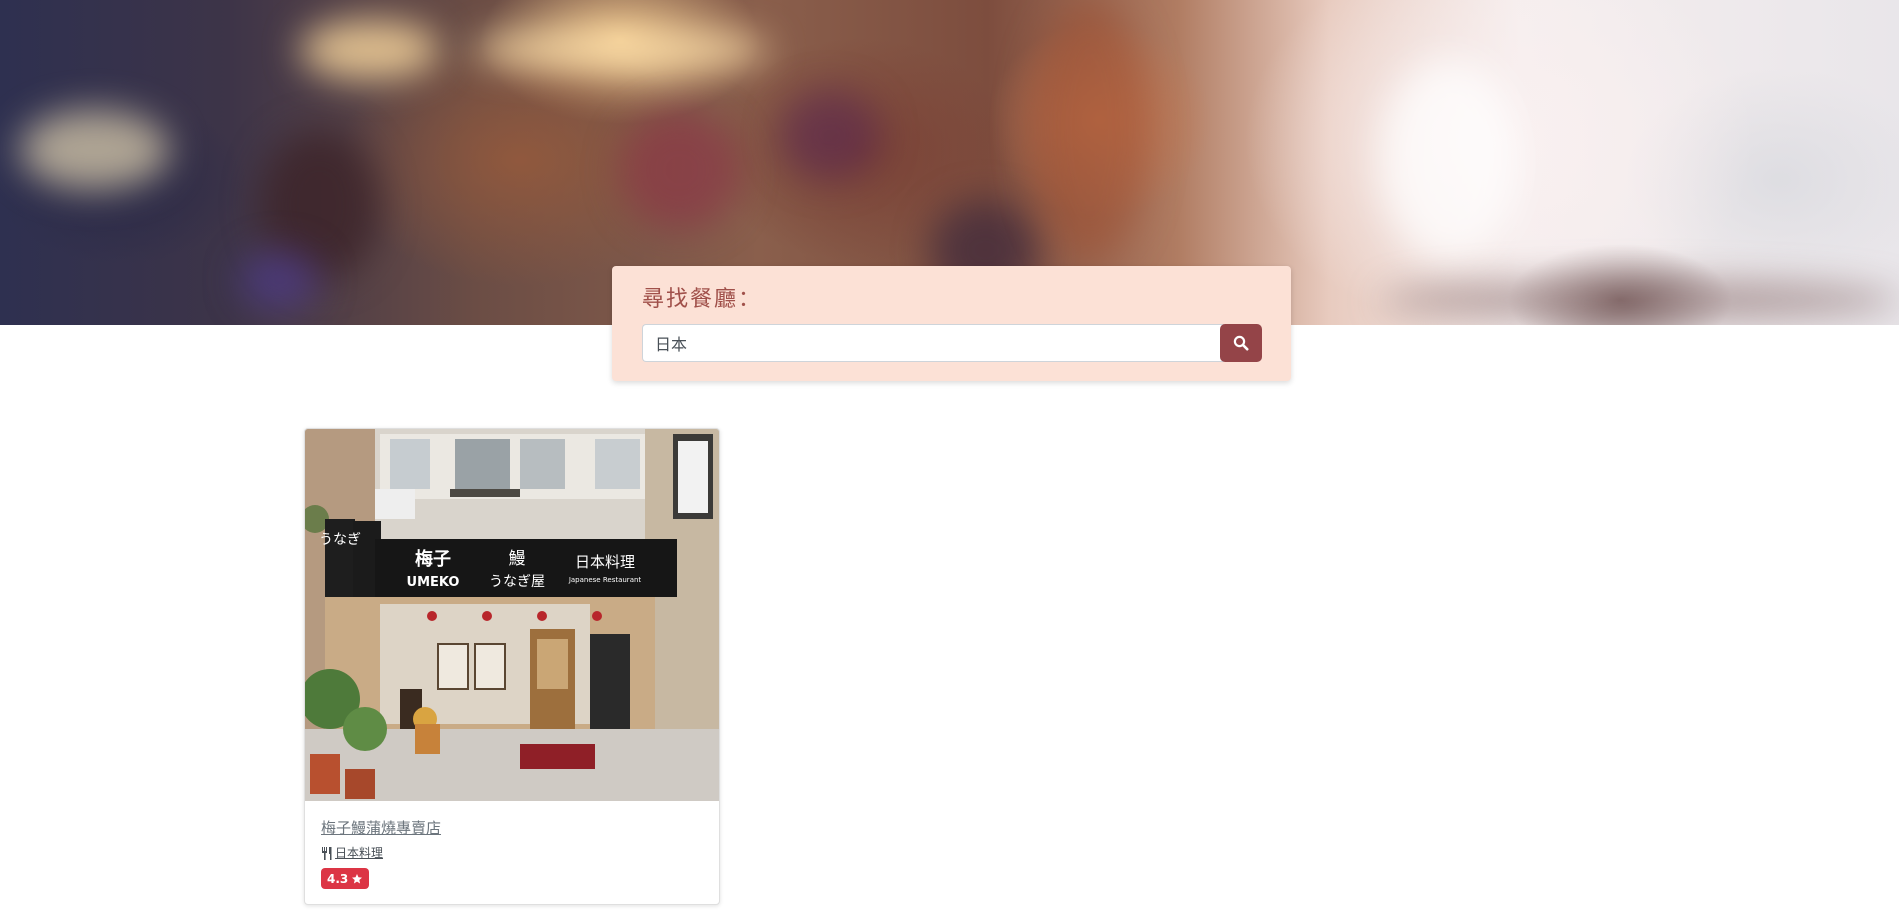  What do you see at coordinates (517, 582) in the screenshot?
I see `sign-middle-bottom: うなぎ屋` at bounding box center [517, 582].